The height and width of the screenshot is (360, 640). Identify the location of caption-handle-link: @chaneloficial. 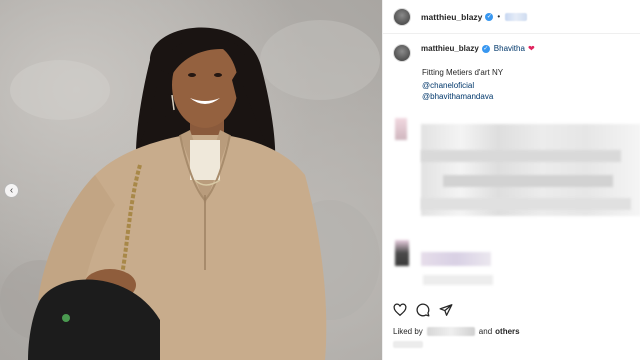
(462, 85).